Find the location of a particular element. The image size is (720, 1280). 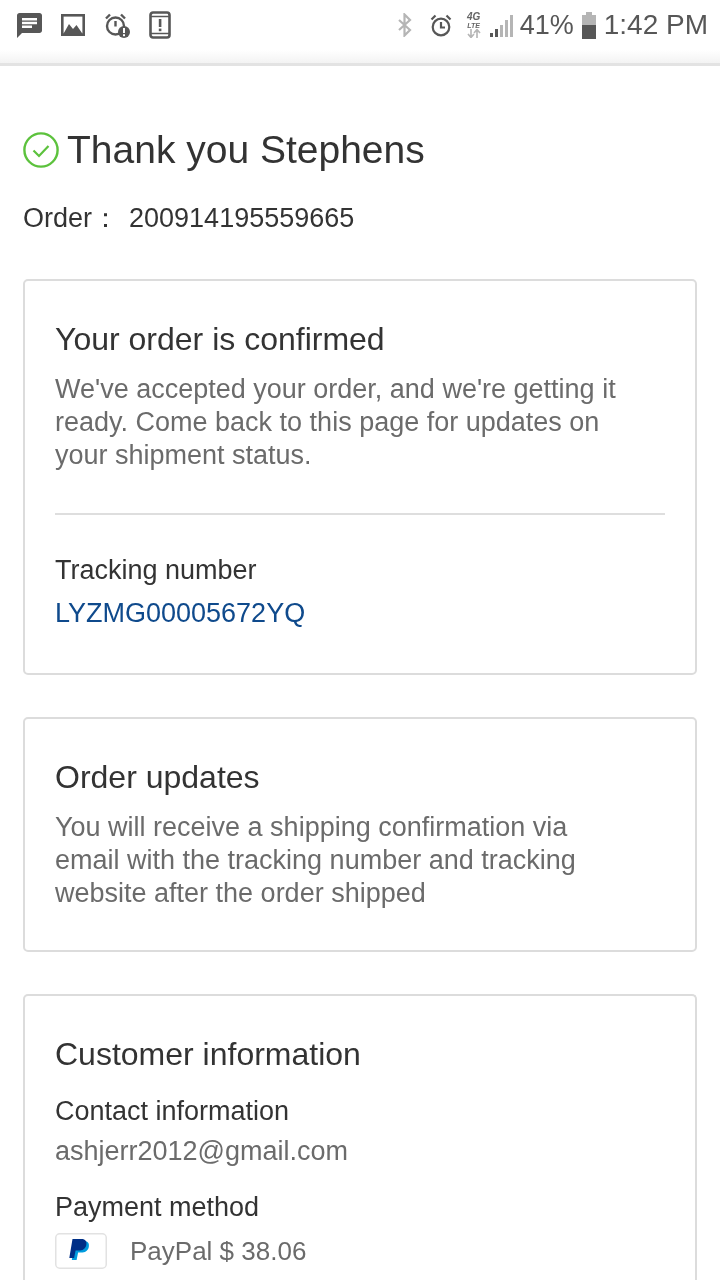

clock-time: 1:42 PM is located at coordinates (655, 25).